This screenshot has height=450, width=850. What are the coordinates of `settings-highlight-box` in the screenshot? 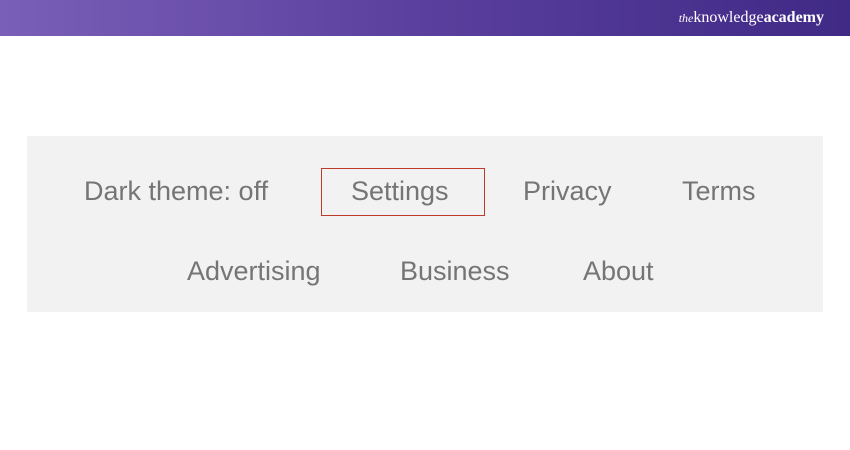 It's located at (403, 192).